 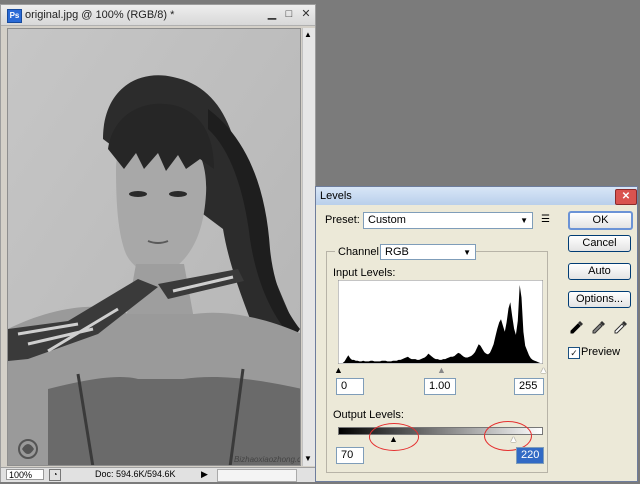 I want to click on document-statusbar: 100% ◔ Doc: 594.6K/594.6K ▶, so click(x=158, y=474).